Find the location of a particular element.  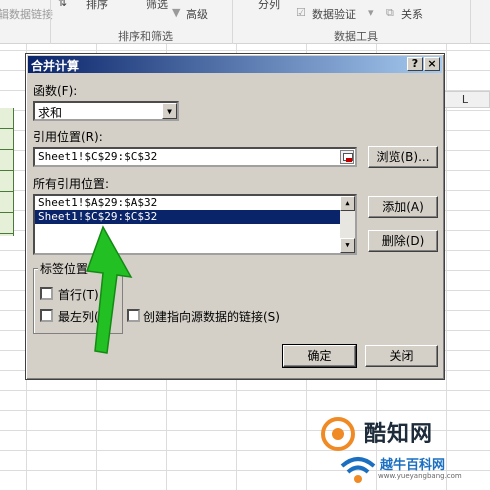

collapse-dialog-icon is located at coordinates (347, 157).